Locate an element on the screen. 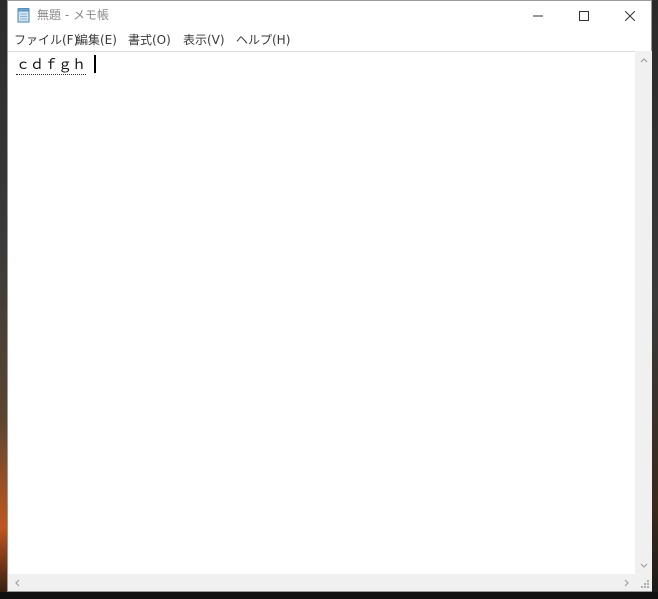 This screenshot has width=658, height=599. minimize-icon is located at coordinates (538, 15).